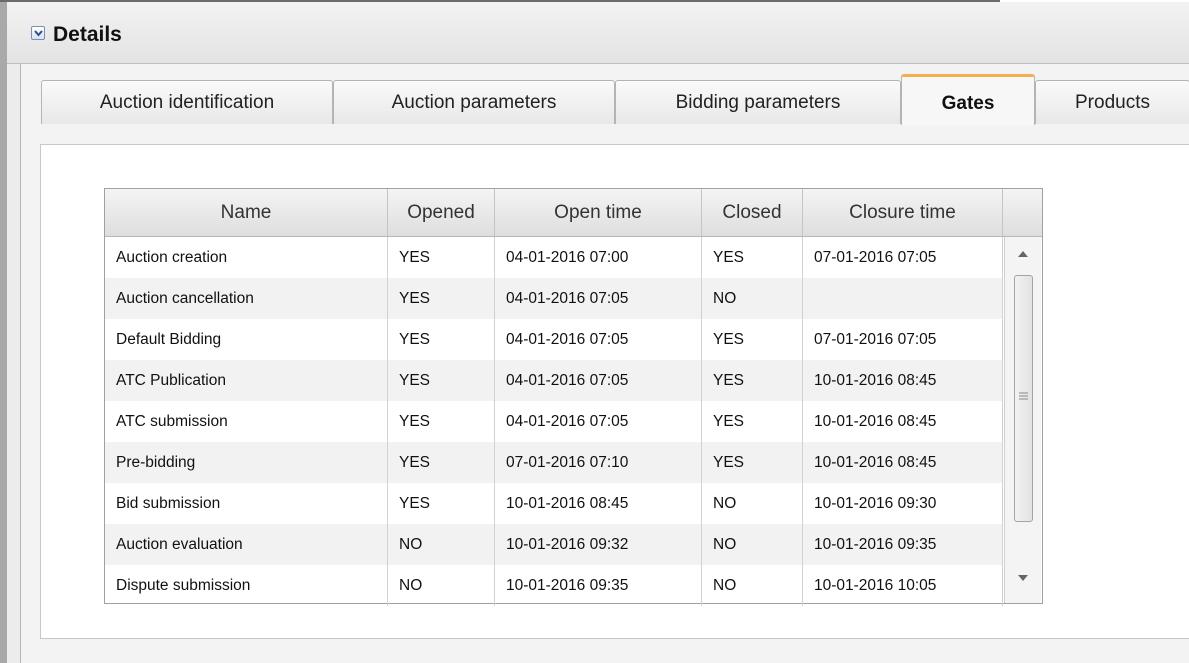 The height and width of the screenshot is (663, 1189). What do you see at coordinates (1023, 578) in the screenshot?
I see `scroll-down-icon` at bounding box center [1023, 578].